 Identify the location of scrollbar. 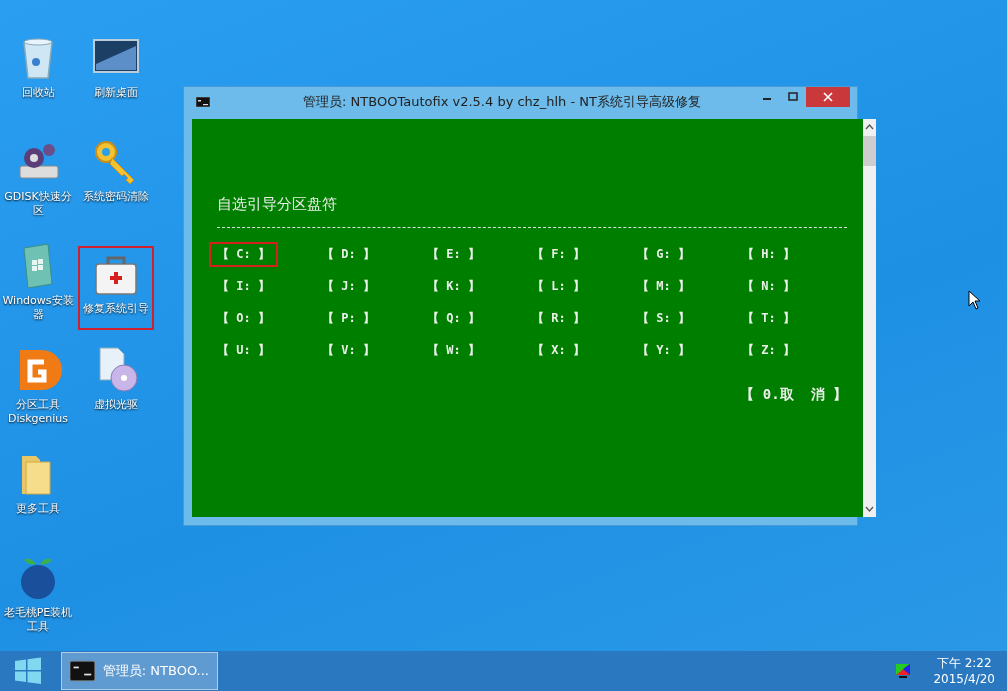
(869, 318).